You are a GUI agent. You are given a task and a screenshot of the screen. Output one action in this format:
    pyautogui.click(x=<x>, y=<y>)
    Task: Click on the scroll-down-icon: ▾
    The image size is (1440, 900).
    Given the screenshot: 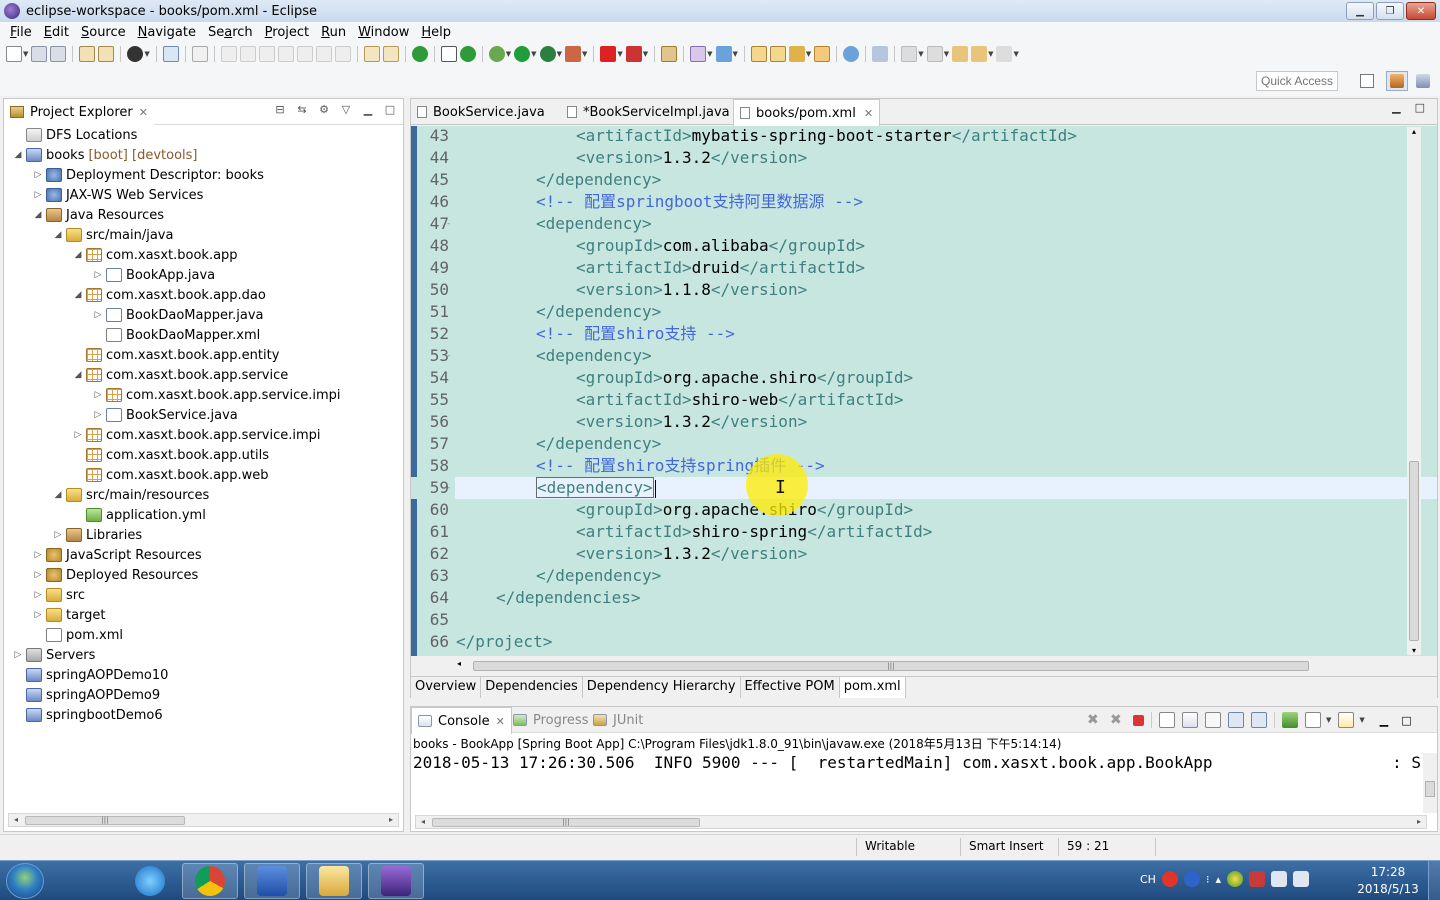 What is the action you would take?
    pyautogui.click(x=1414, y=650)
    